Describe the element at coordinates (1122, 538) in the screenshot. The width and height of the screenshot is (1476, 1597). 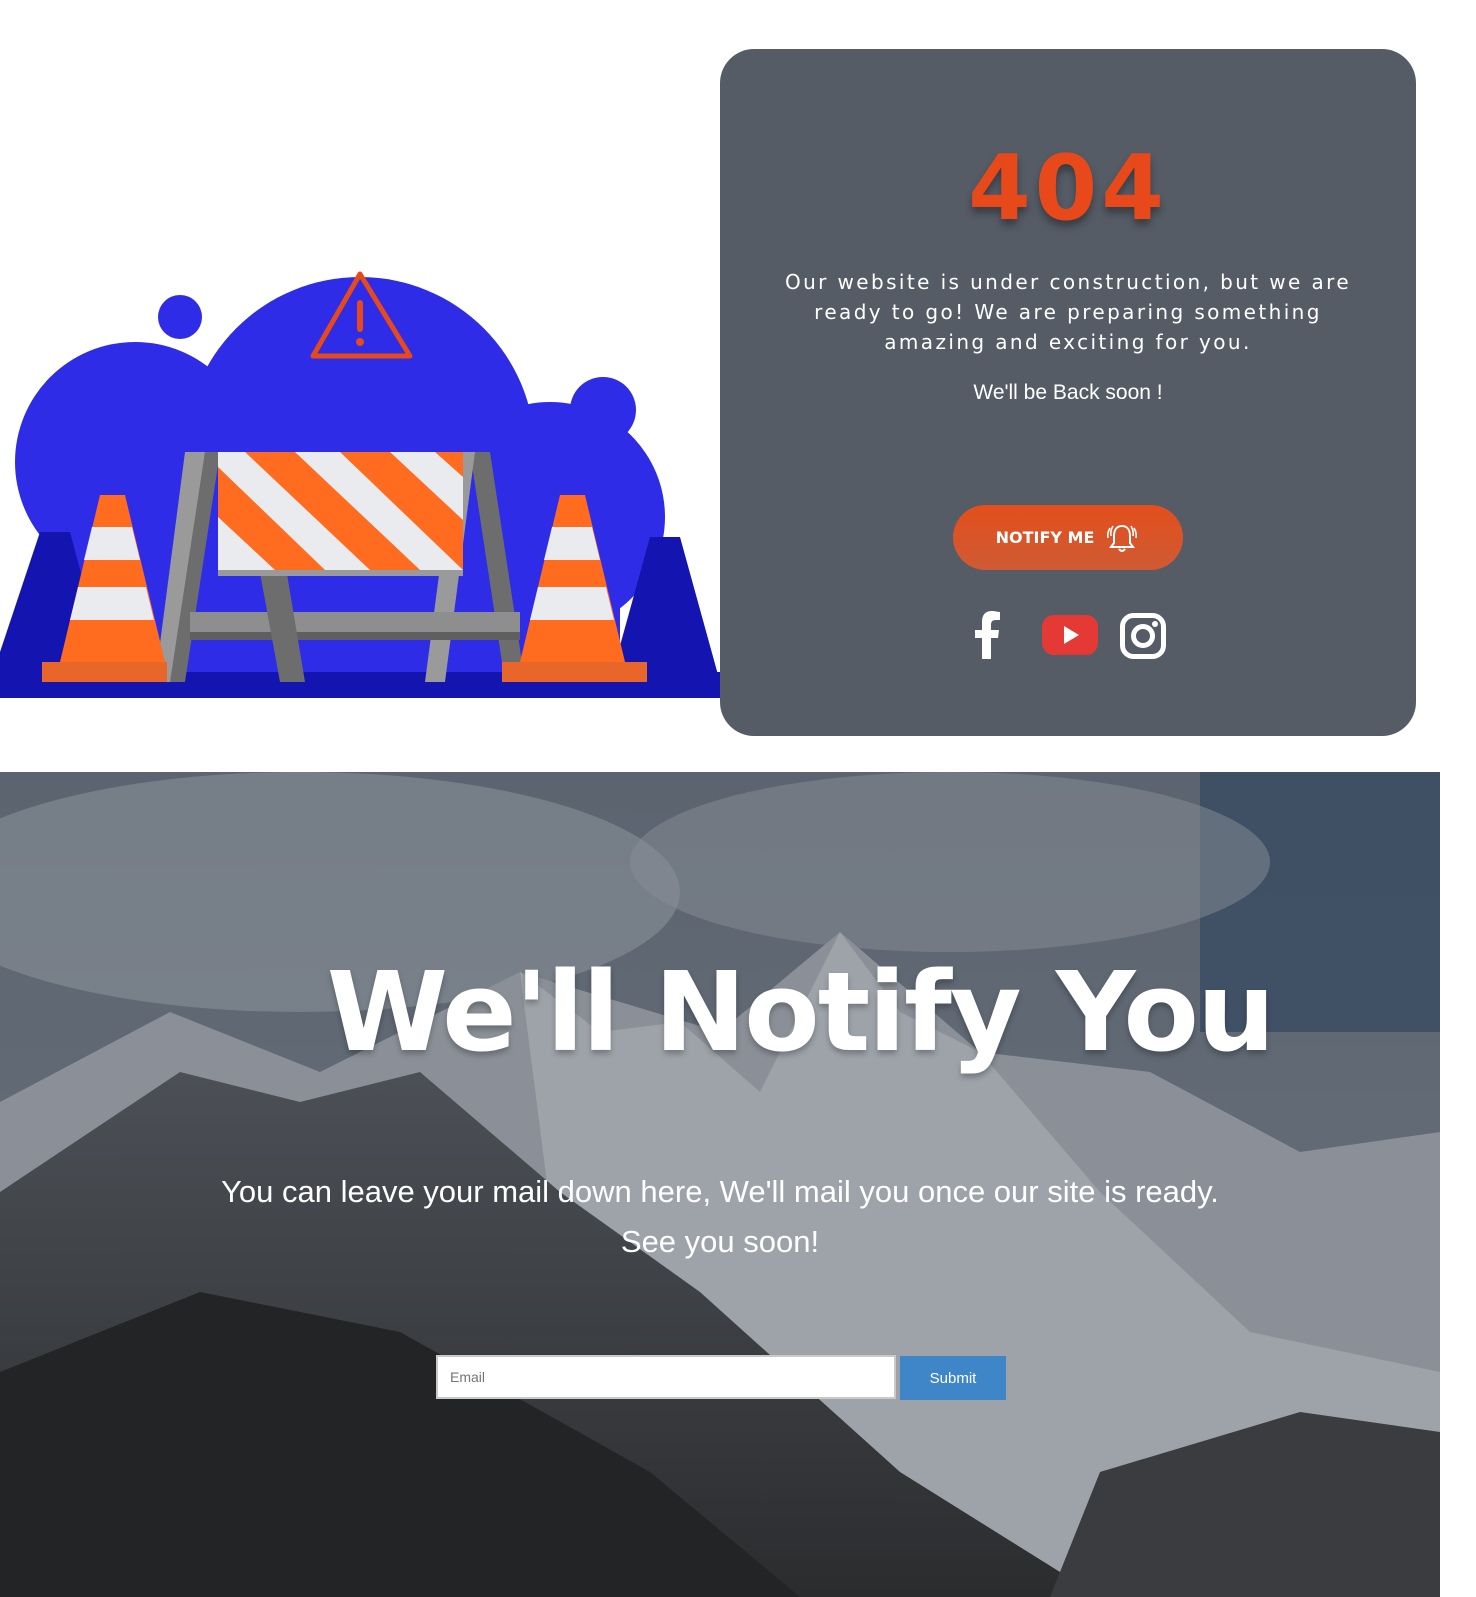
I see `bell-icon` at that location.